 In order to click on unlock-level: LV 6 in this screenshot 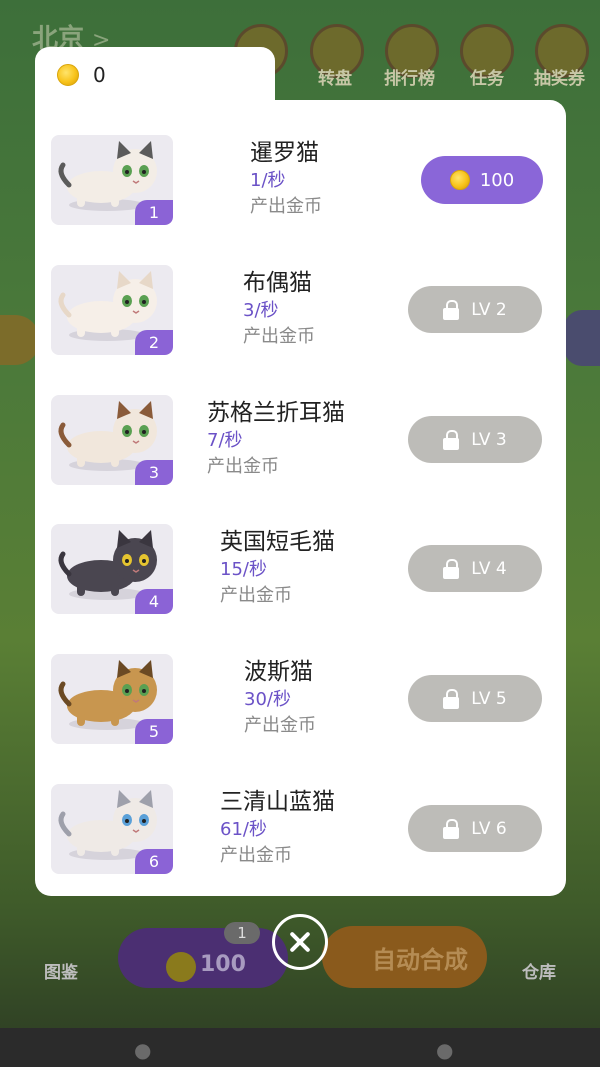, I will do `click(489, 828)`.